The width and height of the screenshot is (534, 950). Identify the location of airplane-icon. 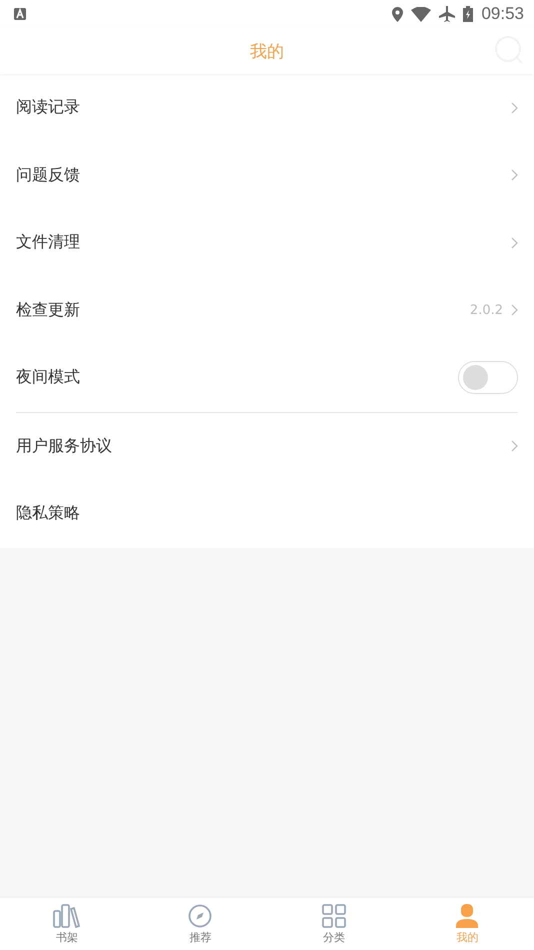
(447, 14).